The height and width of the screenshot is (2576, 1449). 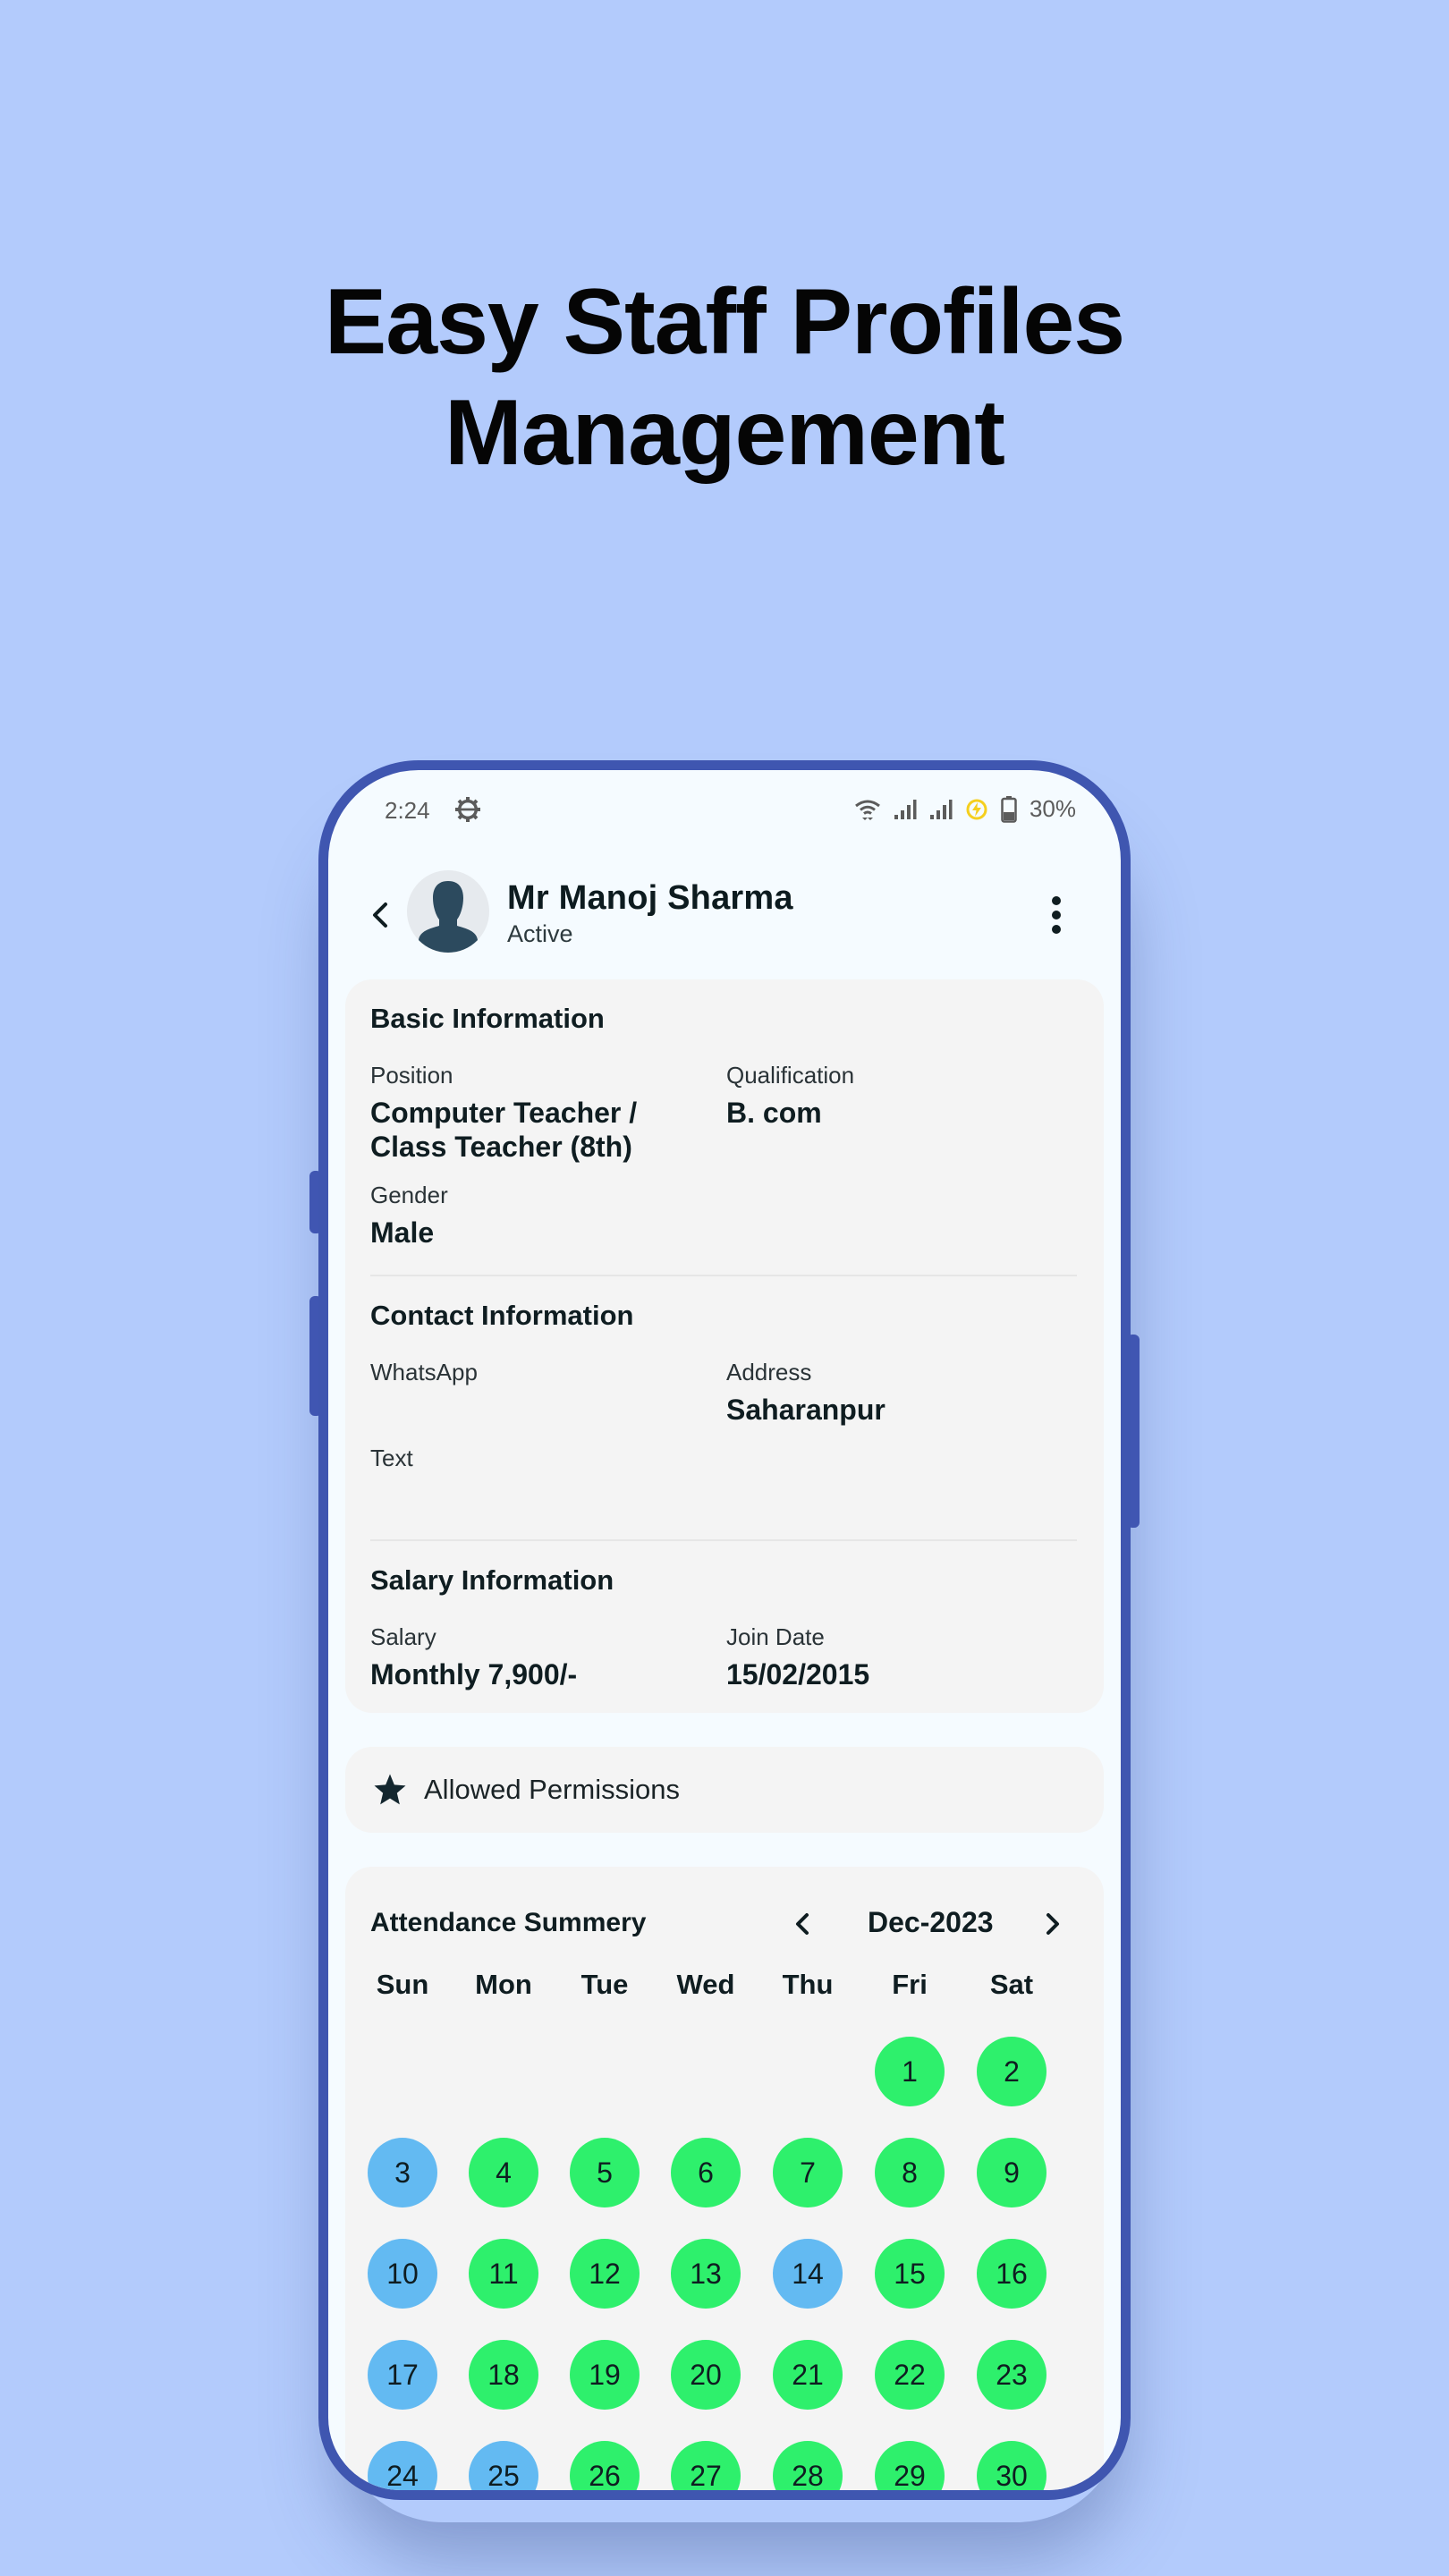 What do you see at coordinates (402, 1984) in the screenshot?
I see `weekday-sun: Sun` at bounding box center [402, 1984].